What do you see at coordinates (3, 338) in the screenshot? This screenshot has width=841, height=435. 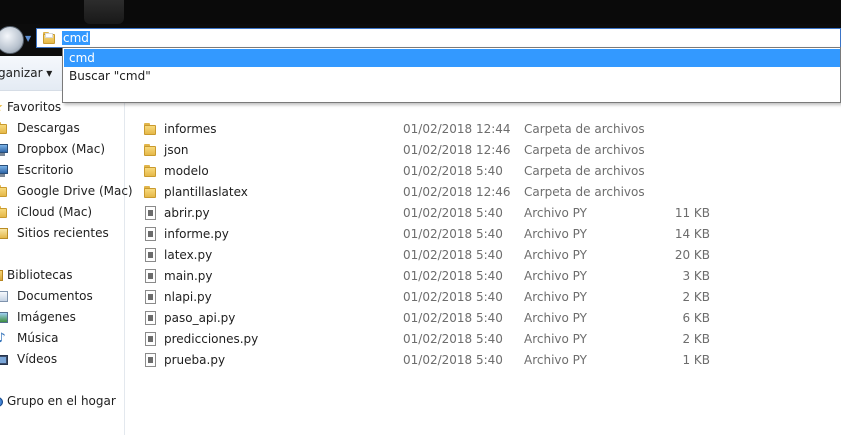 I see `music-icon: ♪` at bounding box center [3, 338].